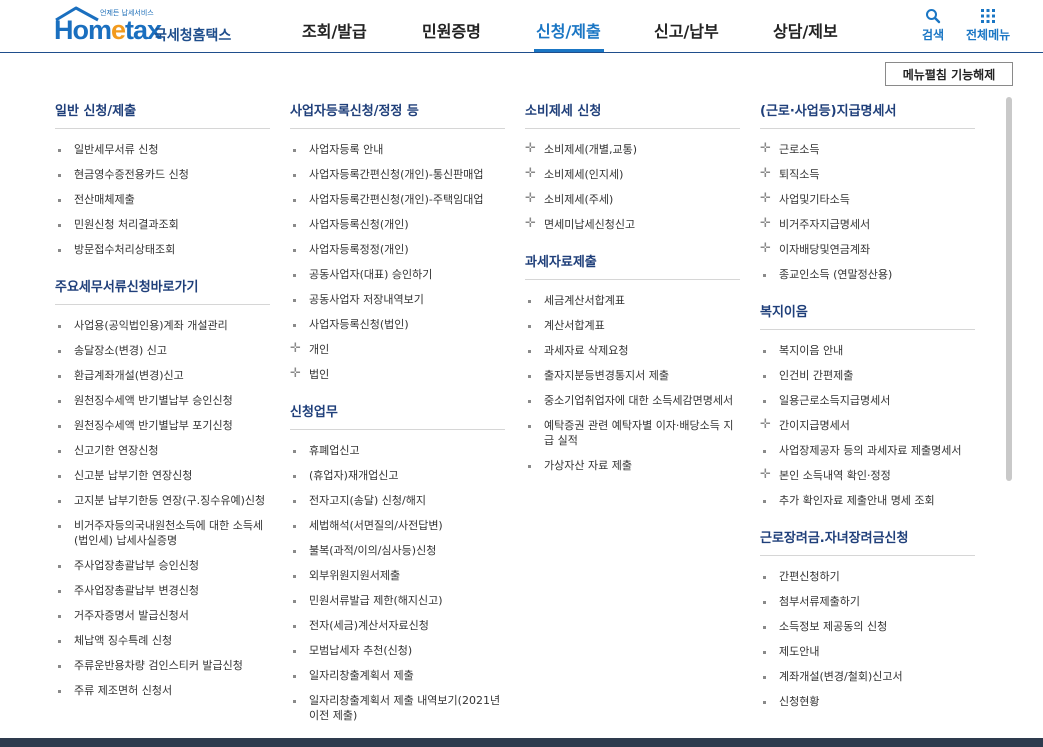  I want to click on menu-item: 원천징수세액 반기별납부 승인신청, so click(162, 400).